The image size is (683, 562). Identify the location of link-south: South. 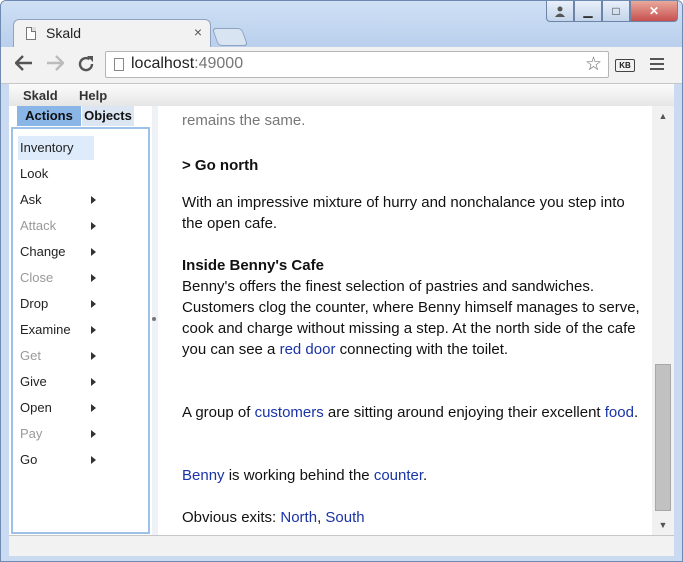
(344, 517).